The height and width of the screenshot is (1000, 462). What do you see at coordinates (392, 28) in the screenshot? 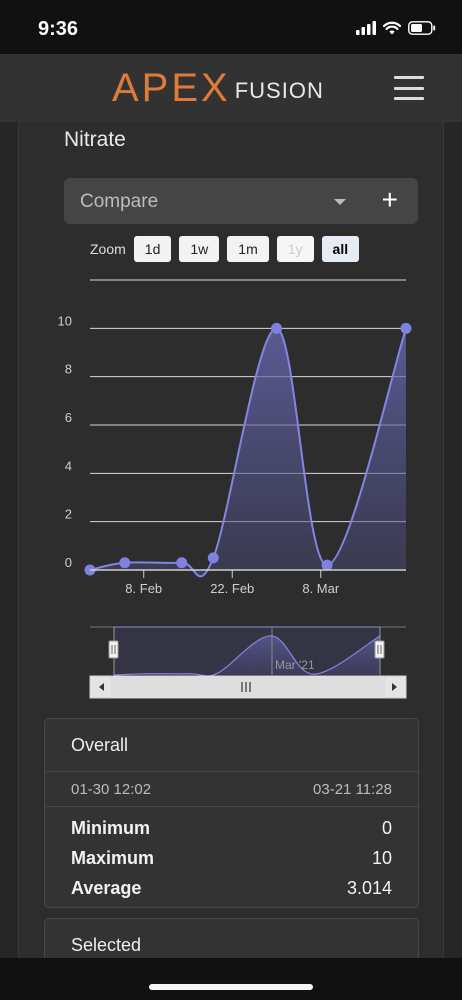
I see `wifi-icon` at bounding box center [392, 28].